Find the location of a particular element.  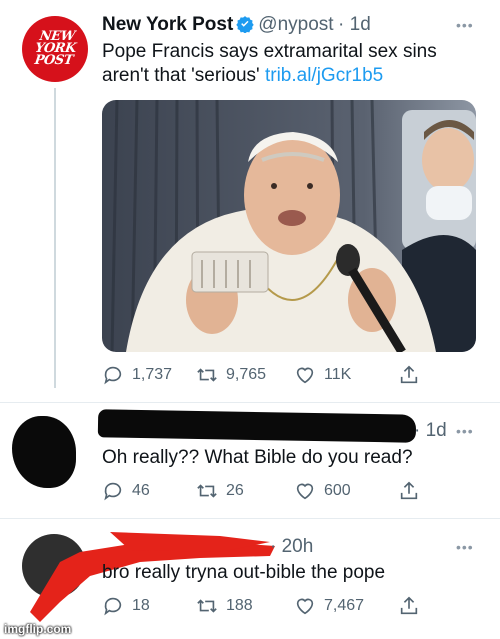

like-button: 600 is located at coordinates (346, 491).